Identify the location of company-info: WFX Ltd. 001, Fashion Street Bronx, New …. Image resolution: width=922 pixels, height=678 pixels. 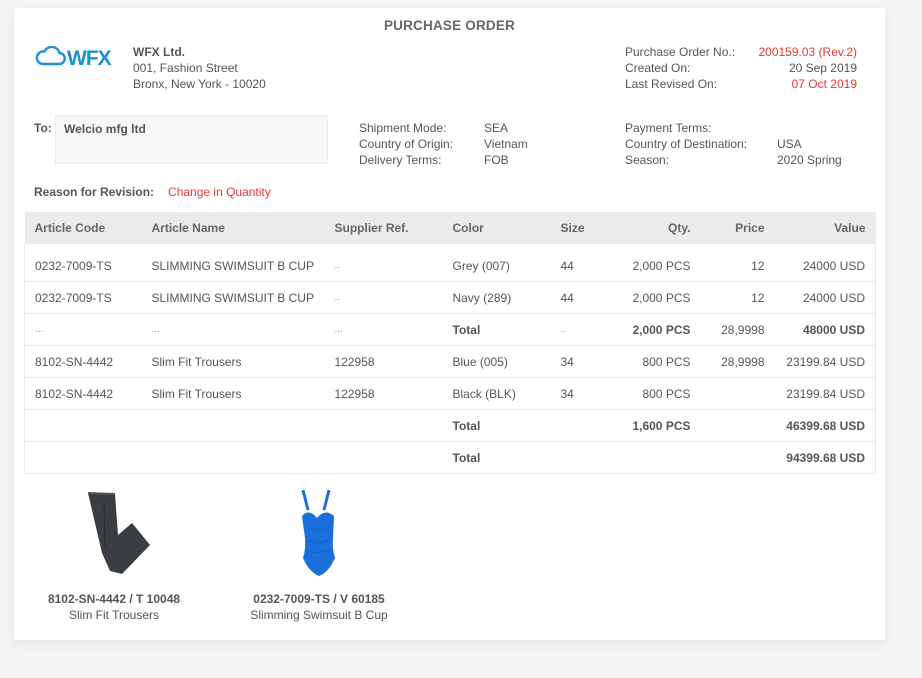
(199, 68).